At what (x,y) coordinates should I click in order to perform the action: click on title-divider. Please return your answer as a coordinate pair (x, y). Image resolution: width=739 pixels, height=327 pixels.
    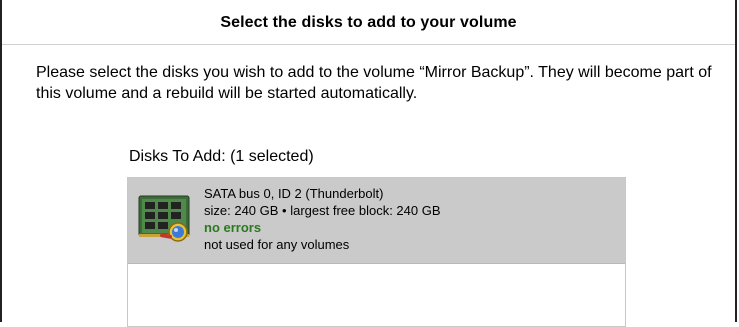
    Looking at the image, I should click on (368, 44).